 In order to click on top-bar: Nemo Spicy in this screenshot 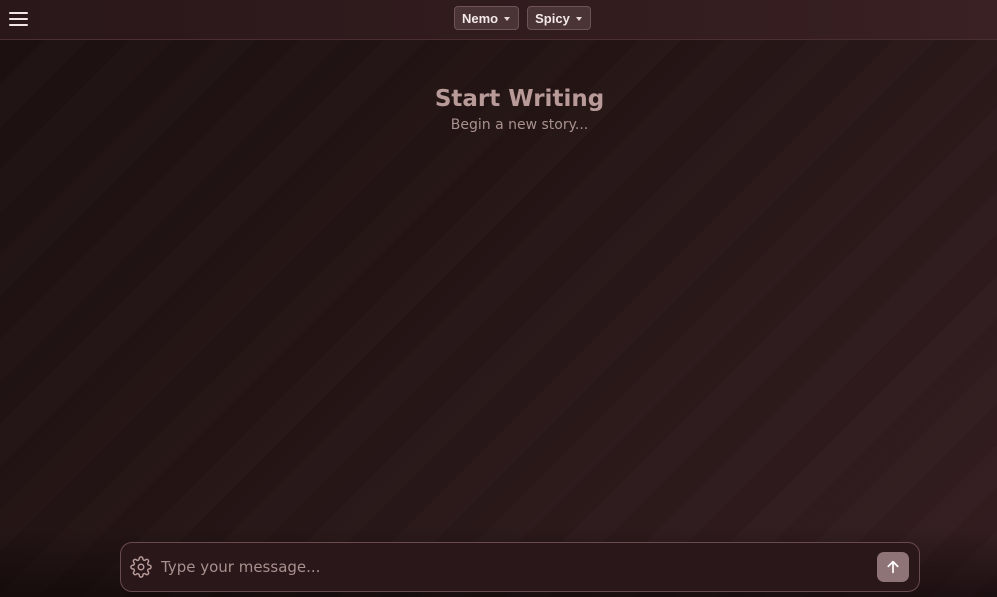, I will do `click(498, 20)`.